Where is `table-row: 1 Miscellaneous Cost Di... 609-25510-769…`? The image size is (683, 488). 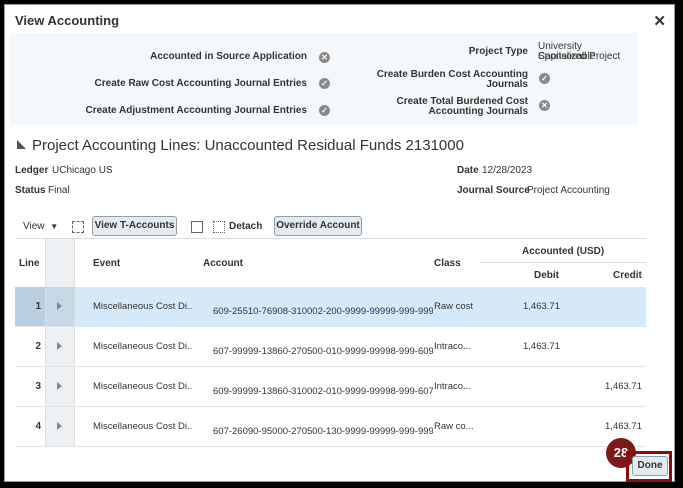
table-row: 1 Miscellaneous Cost Di... 609-25510-769… is located at coordinates (330, 307).